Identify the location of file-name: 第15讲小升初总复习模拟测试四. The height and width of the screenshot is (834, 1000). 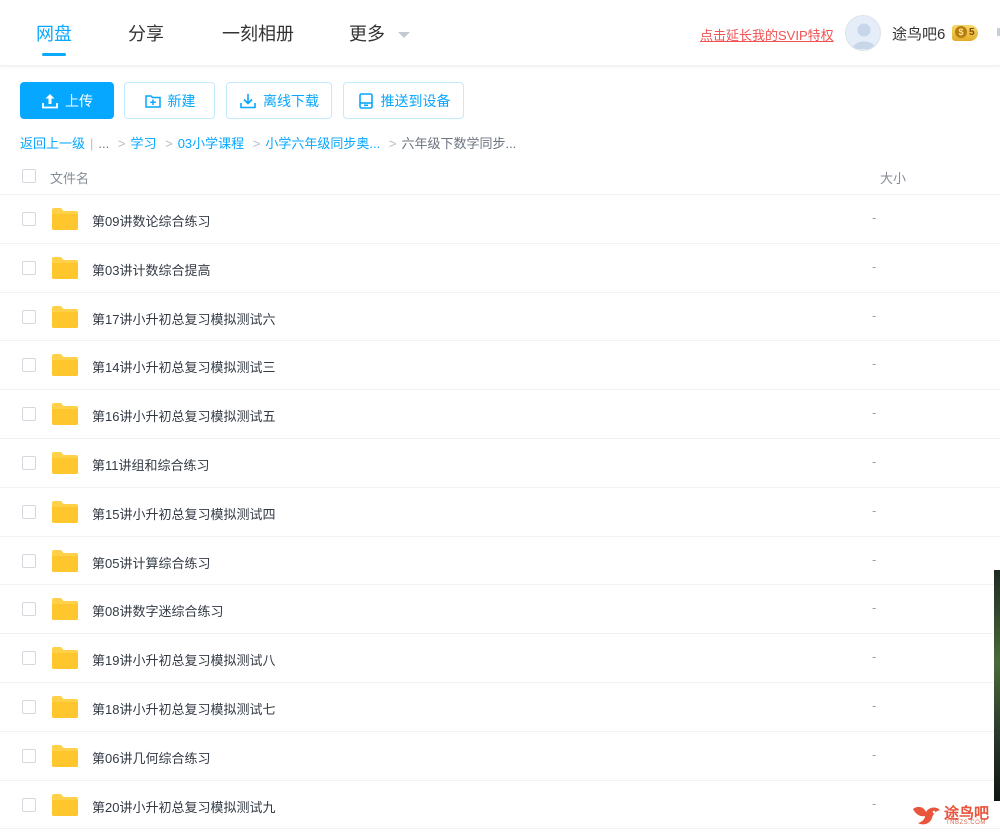
(183, 513).